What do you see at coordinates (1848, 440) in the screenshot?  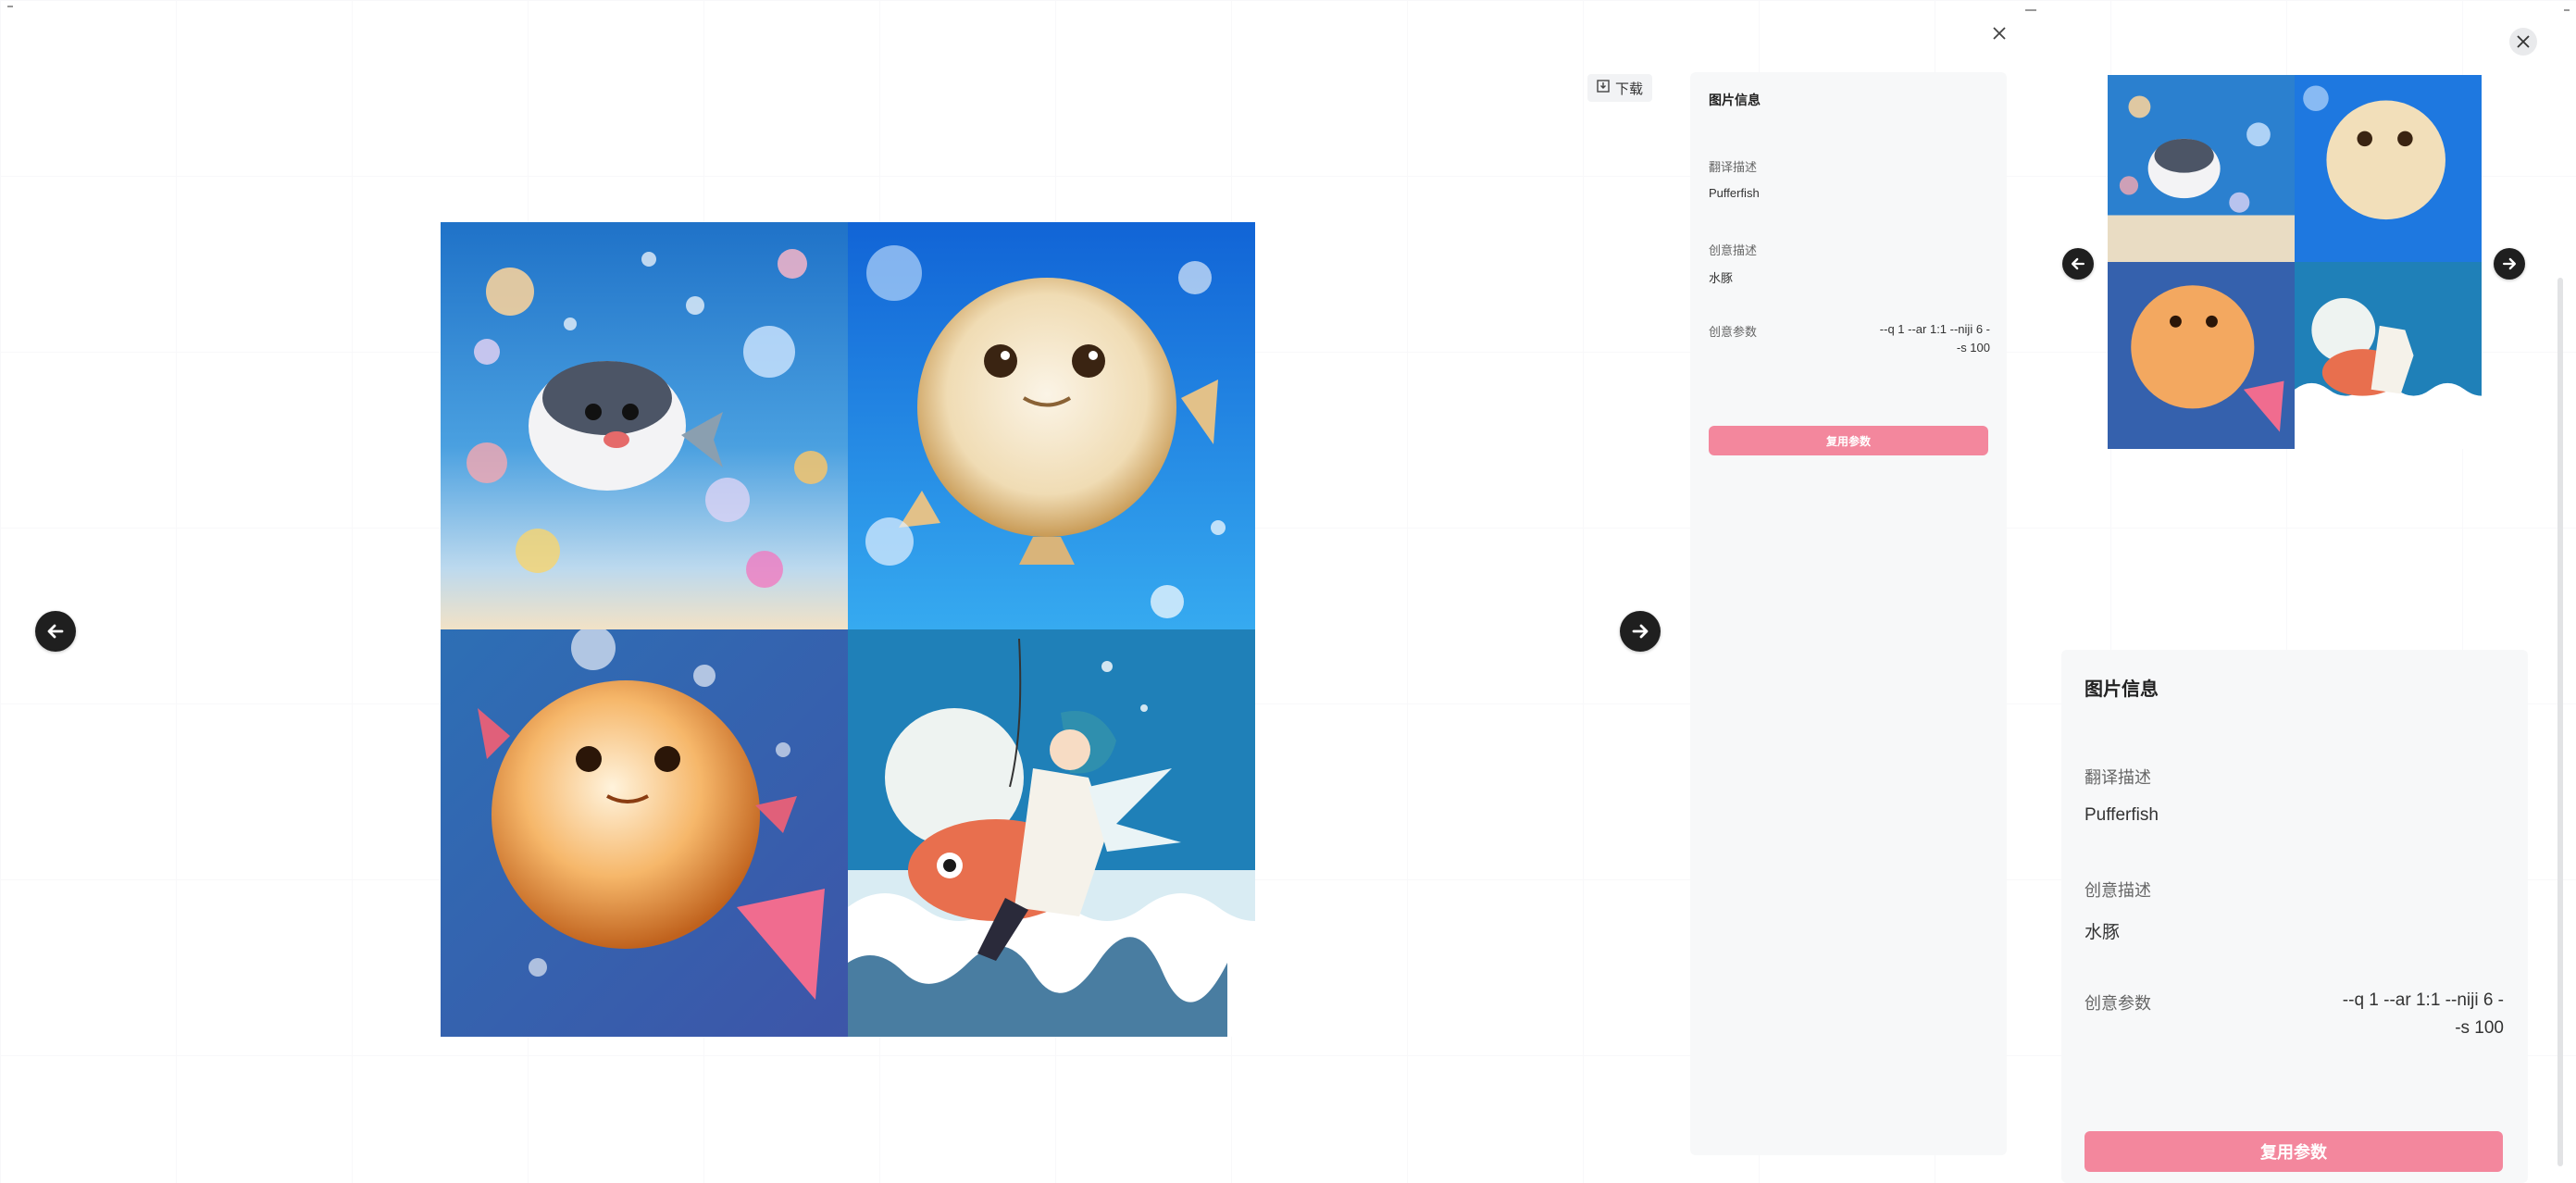 I see `apply-params-button: 复用参数` at bounding box center [1848, 440].